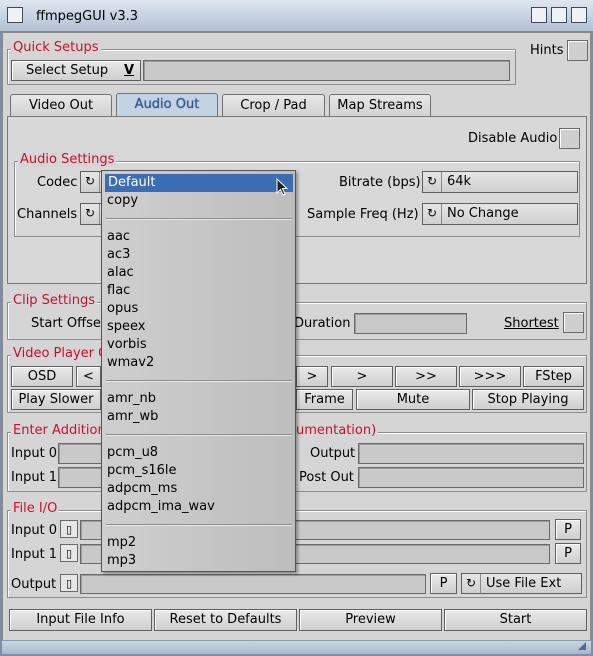  Describe the element at coordinates (118, 255) in the screenshot. I see `codec-option: ac3` at that location.